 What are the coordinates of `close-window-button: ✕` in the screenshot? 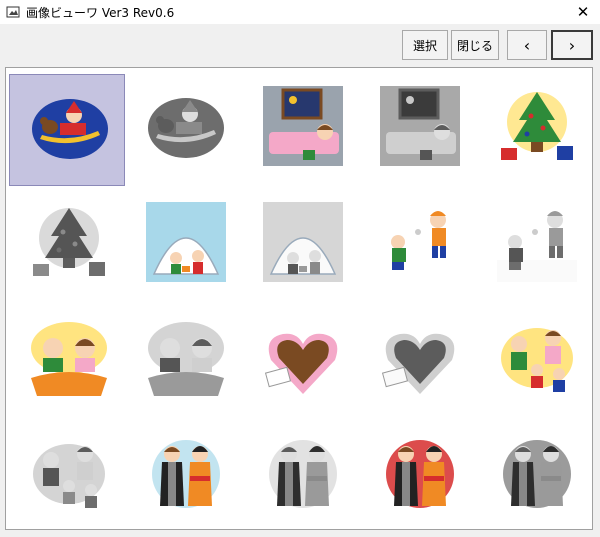 It's located at (583, 12).